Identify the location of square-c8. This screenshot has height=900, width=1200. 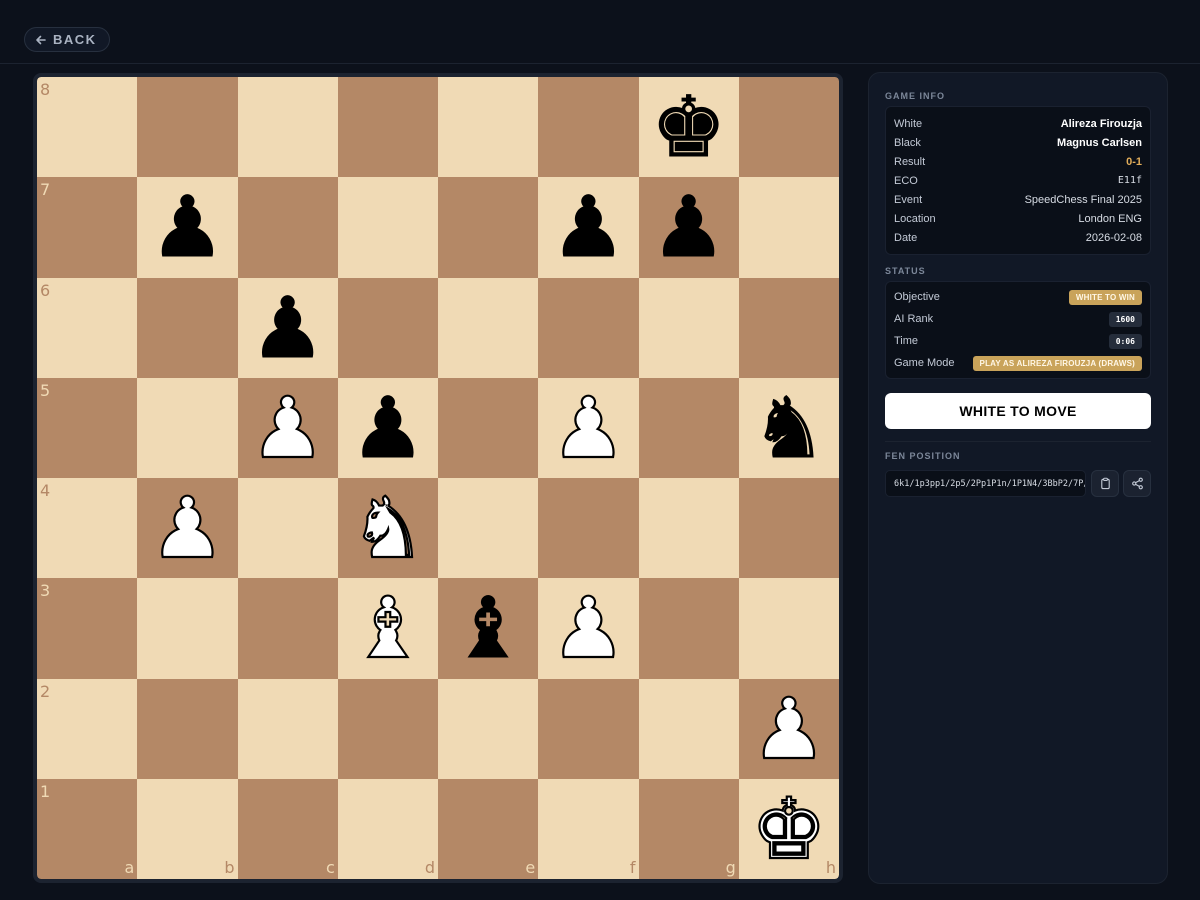
(287, 127).